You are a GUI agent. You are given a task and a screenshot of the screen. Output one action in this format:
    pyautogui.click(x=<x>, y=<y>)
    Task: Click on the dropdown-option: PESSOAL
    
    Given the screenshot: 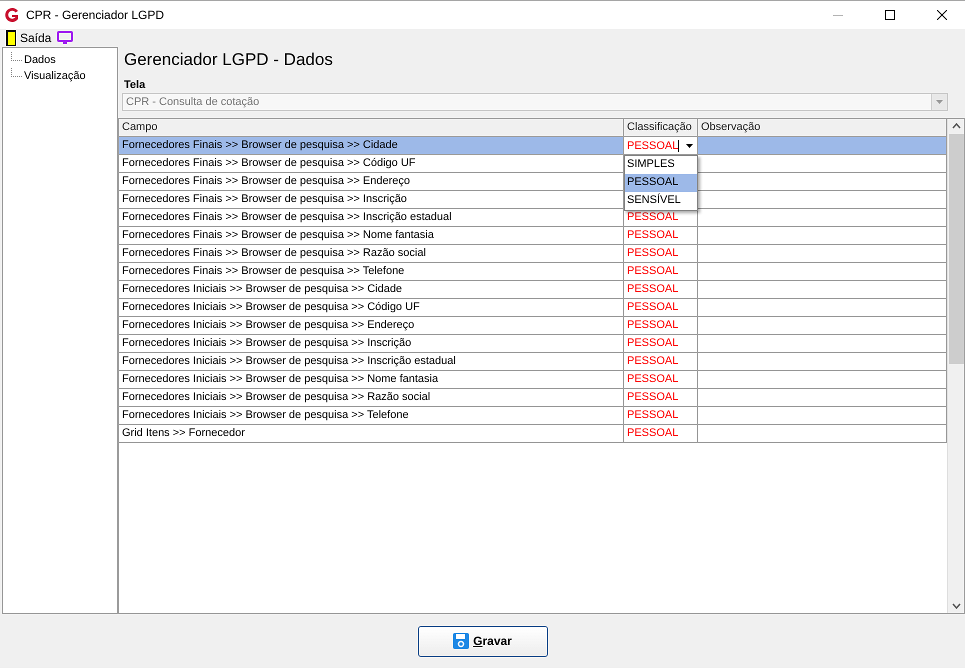 What is the action you would take?
    pyautogui.click(x=661, y=183)
    